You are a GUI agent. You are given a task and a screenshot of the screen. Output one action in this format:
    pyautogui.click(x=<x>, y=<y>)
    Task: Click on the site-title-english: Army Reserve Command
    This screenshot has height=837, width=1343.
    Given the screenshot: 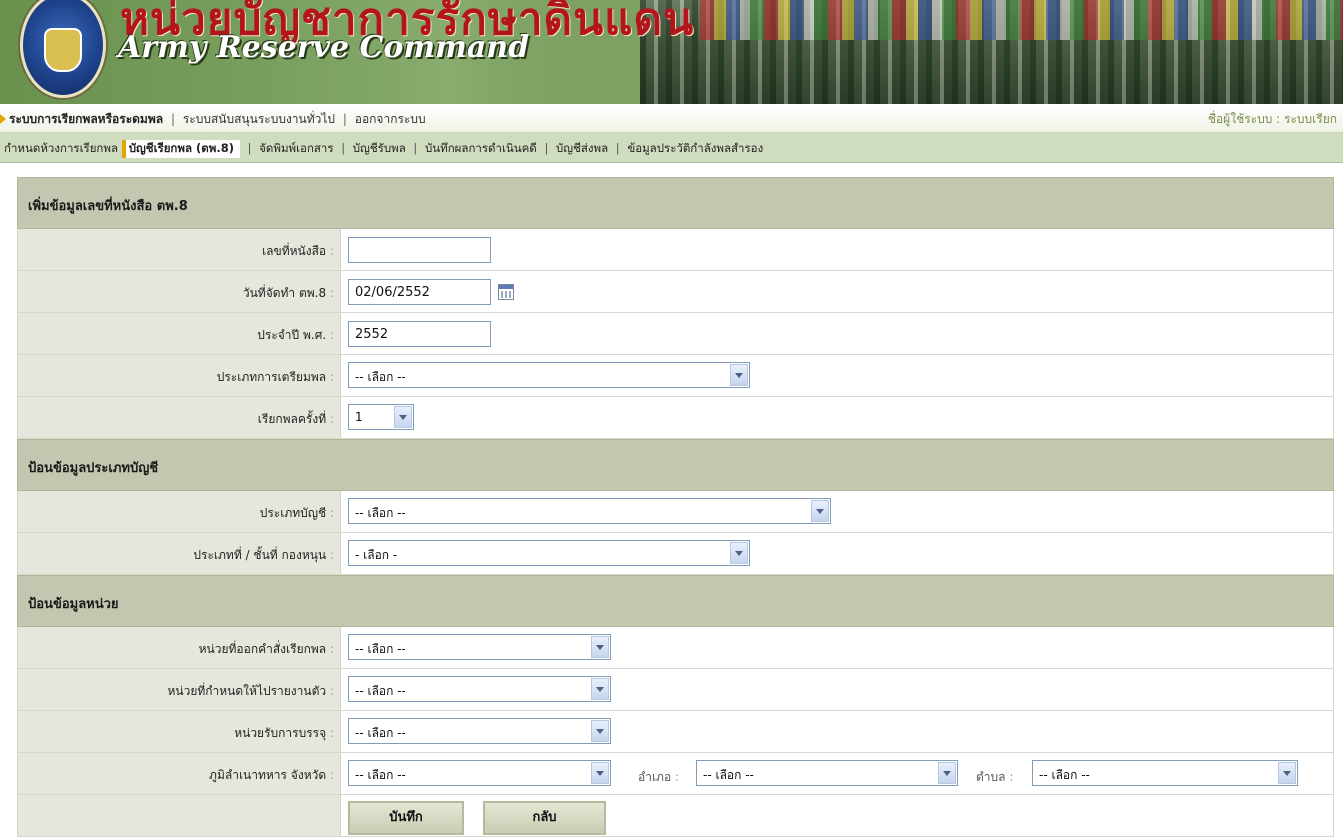 What is the action you would take?
    pyautogui.click(x=324, y=47)
    